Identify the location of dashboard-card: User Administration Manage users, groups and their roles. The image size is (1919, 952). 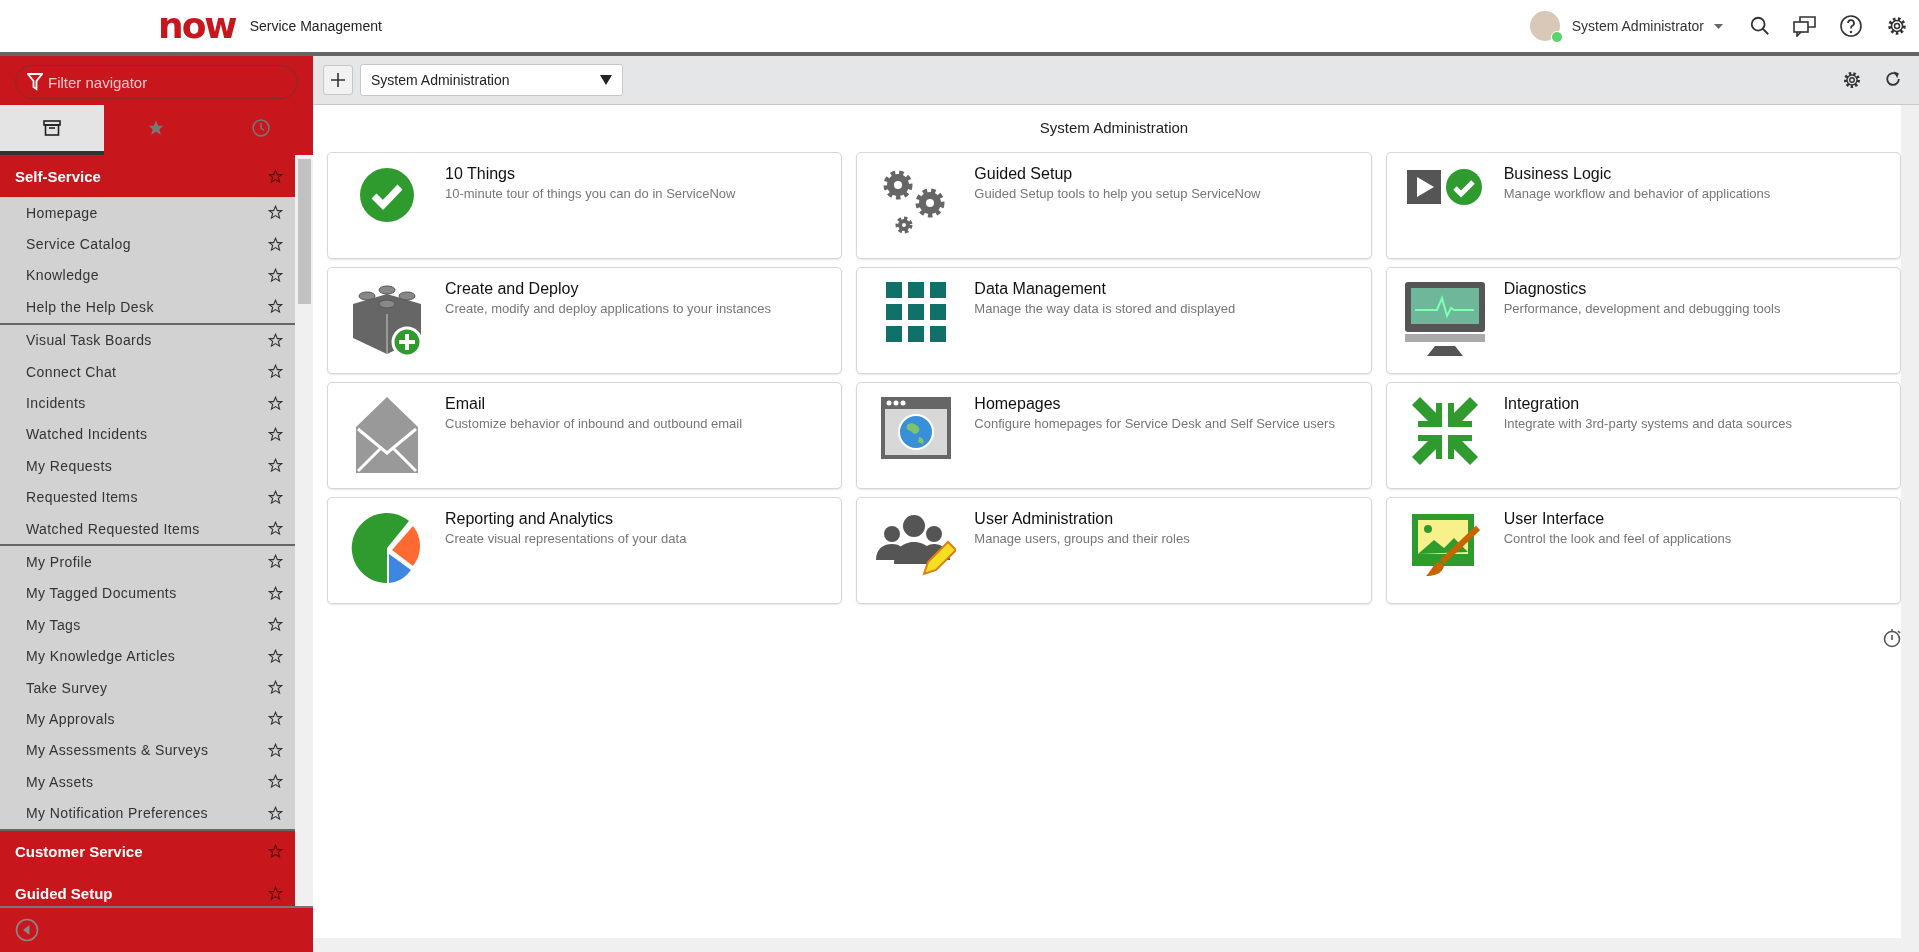
(1114, 550).